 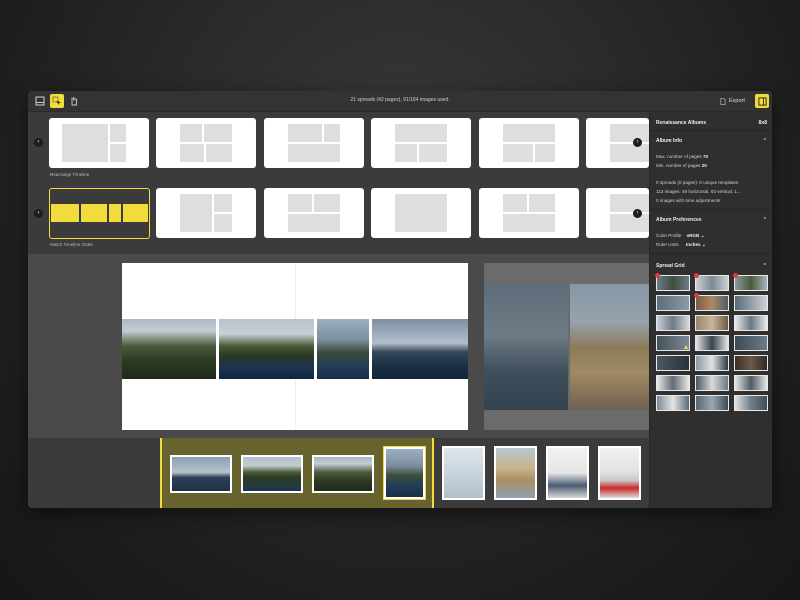 I want to click on template-row-rearrange: ‹ › Rearrange Timeline, so click(x=338, y=147).